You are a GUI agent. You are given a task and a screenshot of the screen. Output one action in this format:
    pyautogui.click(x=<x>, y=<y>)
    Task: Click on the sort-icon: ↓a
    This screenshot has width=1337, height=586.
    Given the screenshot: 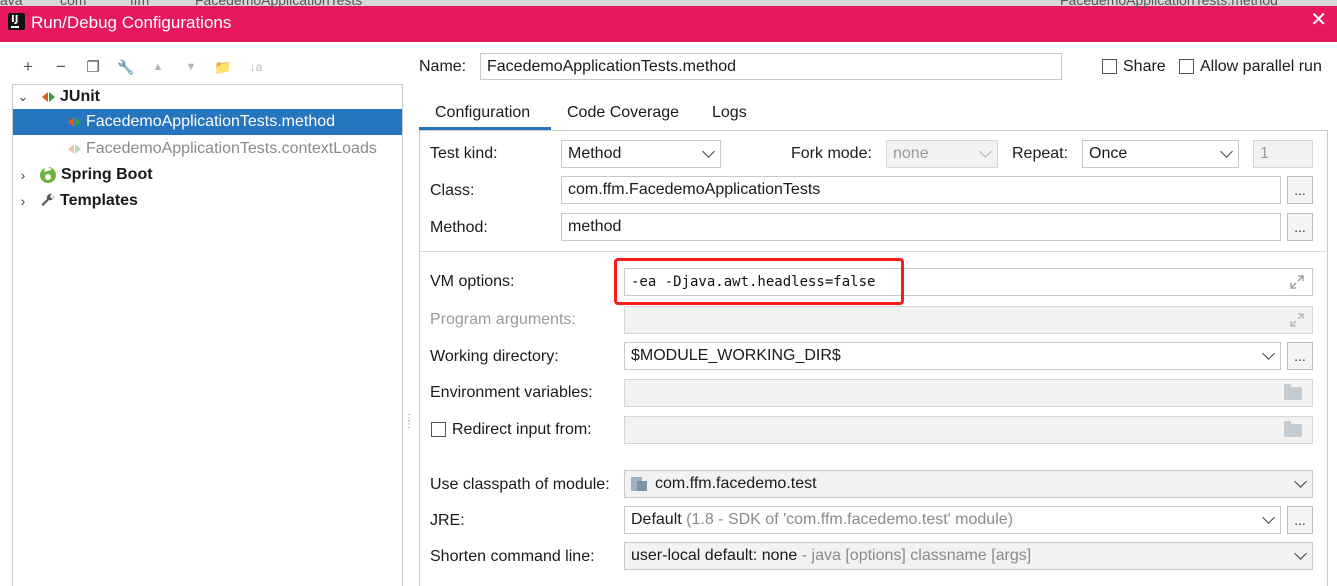 What is the action you would take?
    pyautogui.click(x=256, y=67)
    